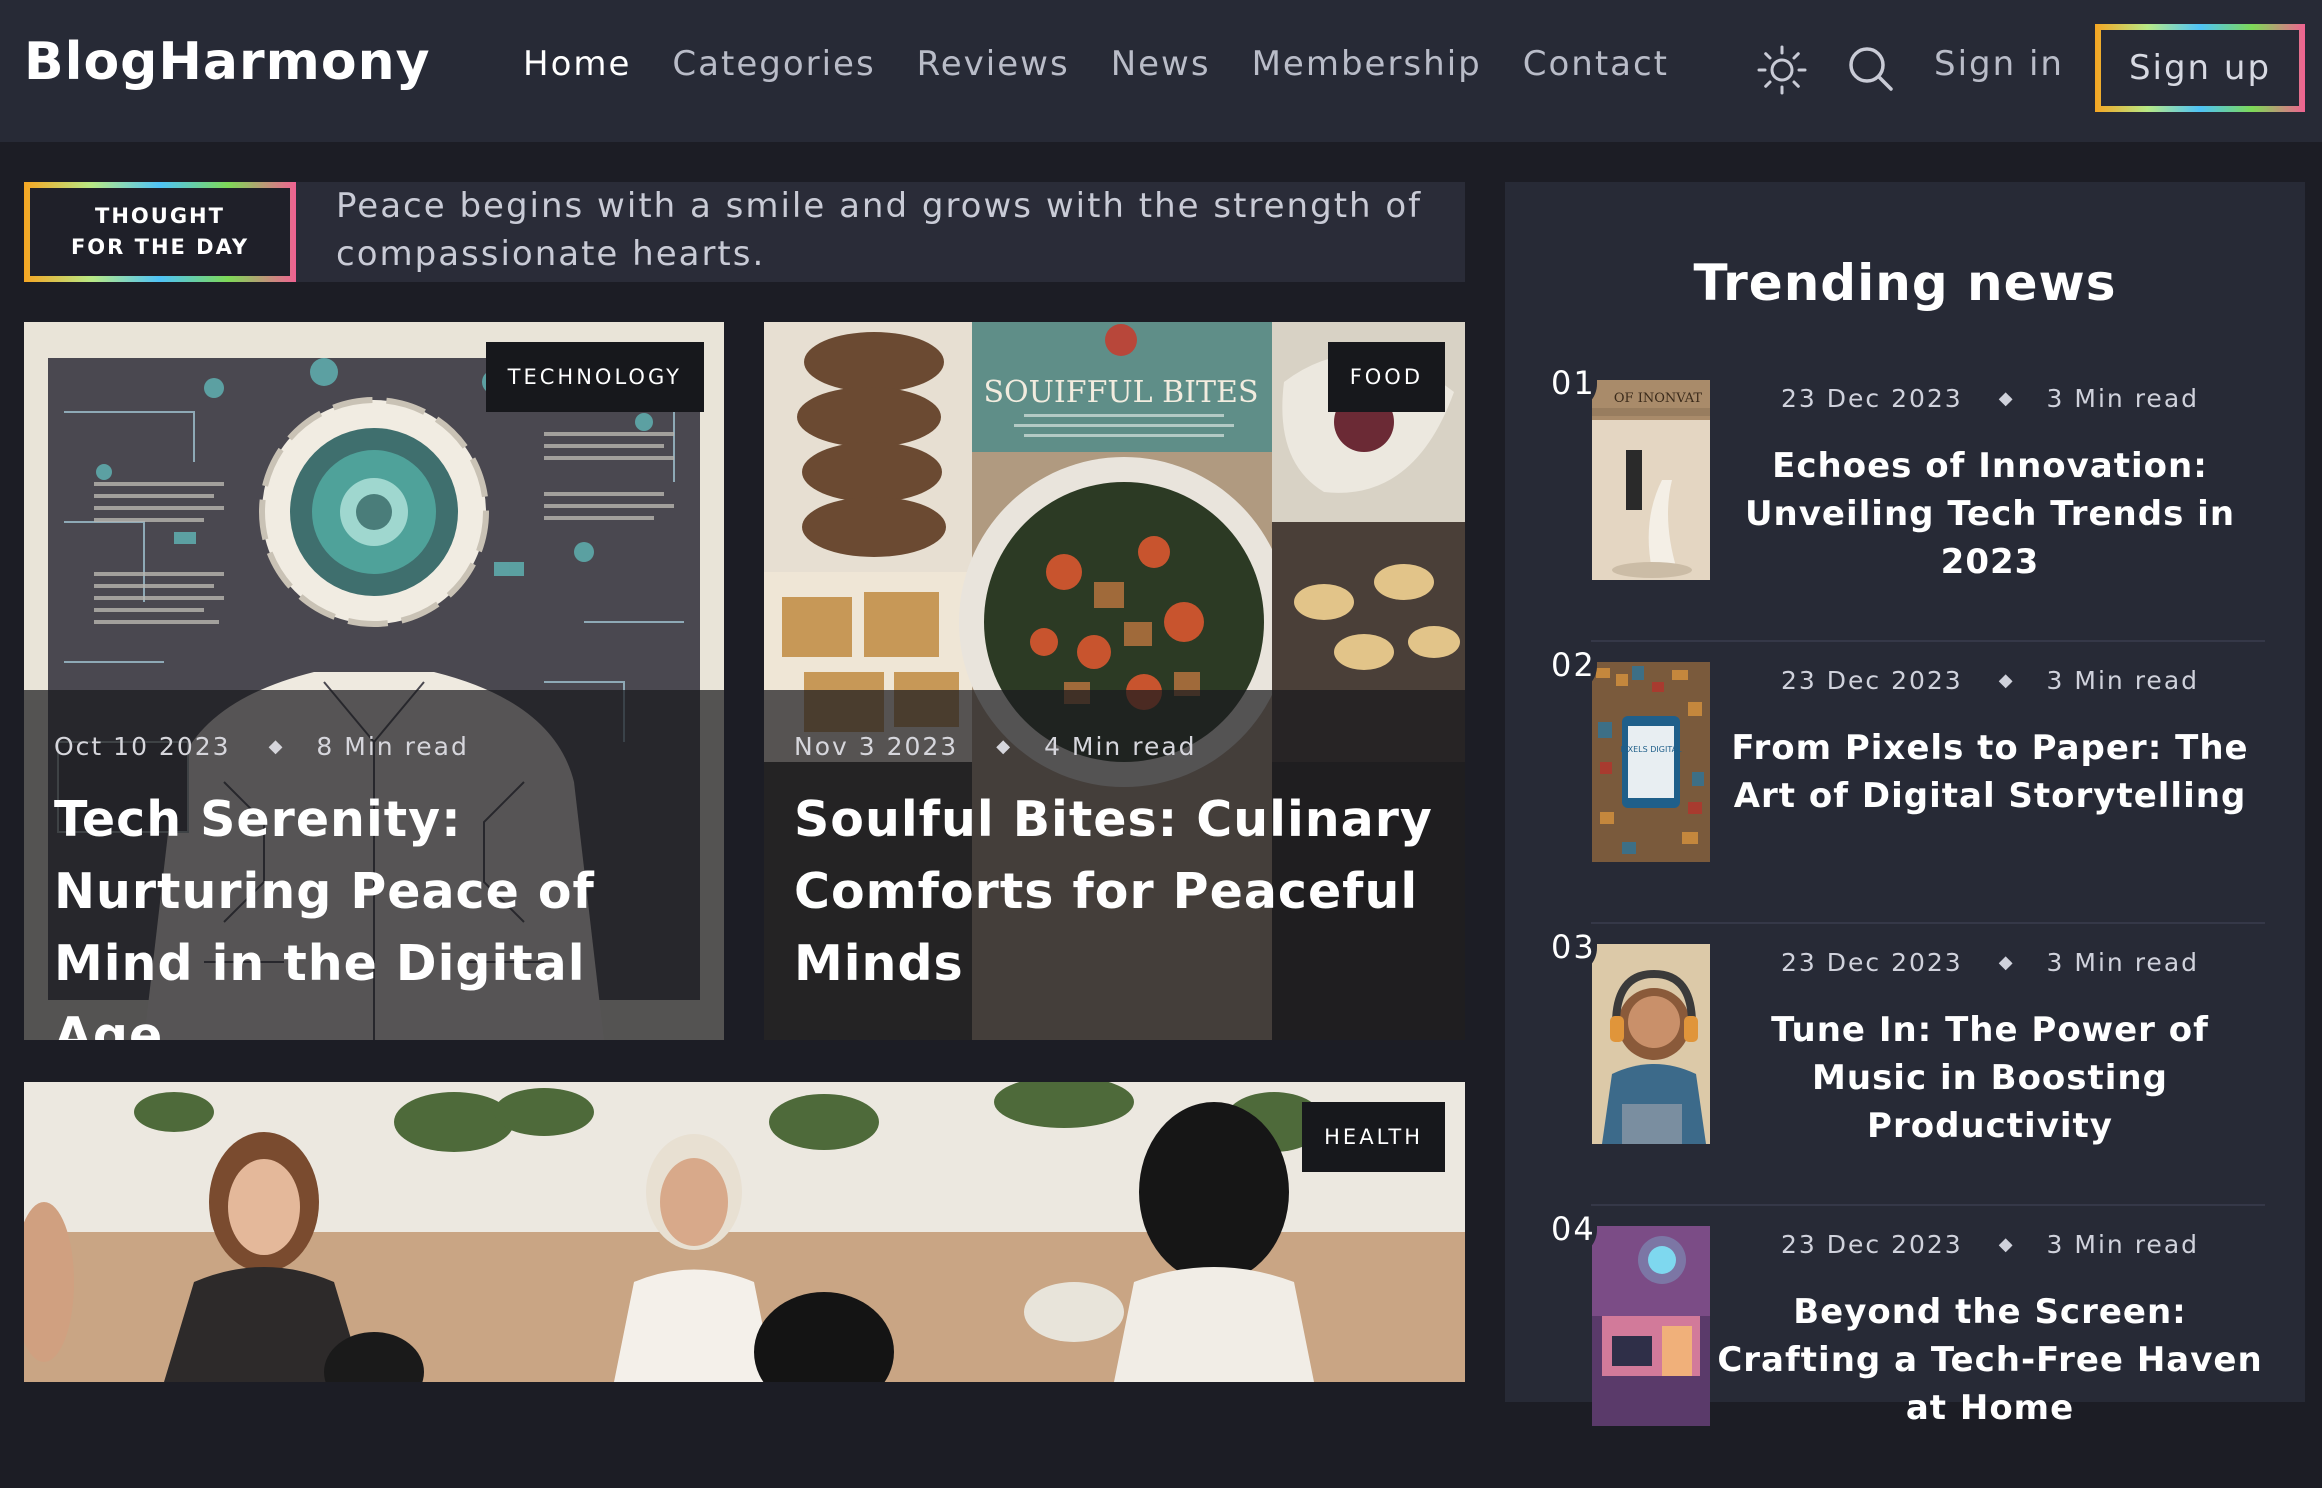 This screenshot has width=2322, height=1488. I want to click on nav-news: News, so click(1161, 64).